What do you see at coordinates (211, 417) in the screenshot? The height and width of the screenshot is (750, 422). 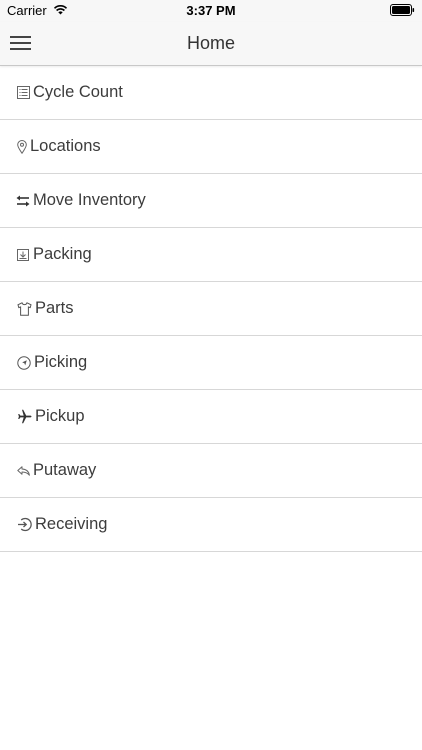 I see `menu-item-pickup: Pickup` at bounding box center [211, 417].